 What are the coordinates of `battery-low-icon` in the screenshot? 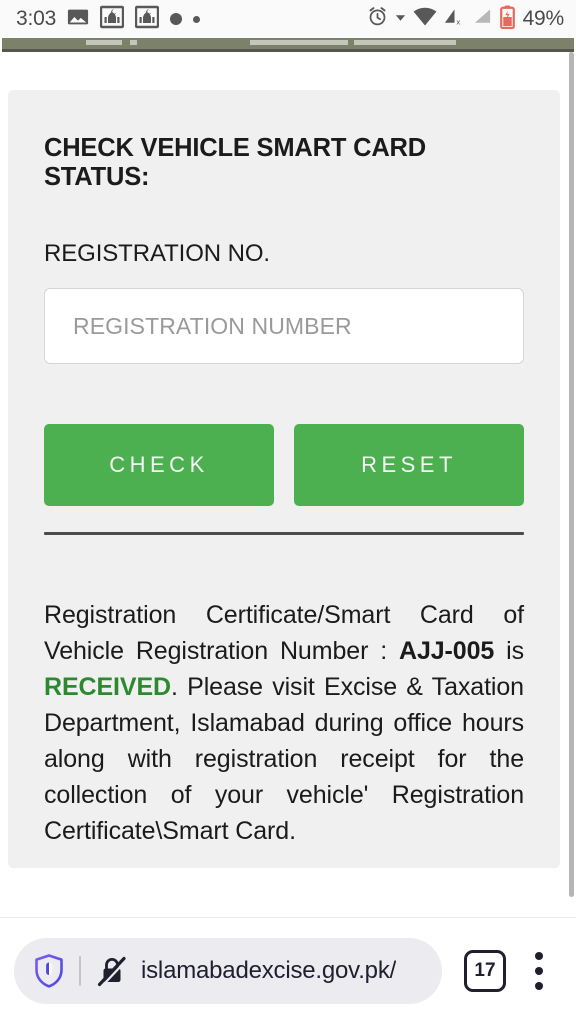 It's located at (507, 19).